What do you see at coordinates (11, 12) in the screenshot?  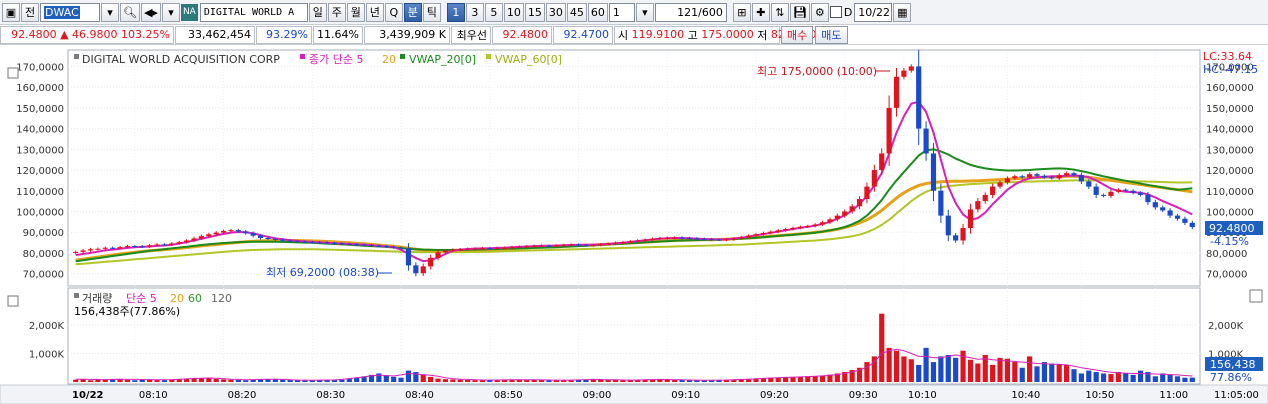 I see `chart-menu-icon: ▣` at bounding box center [11, 12].